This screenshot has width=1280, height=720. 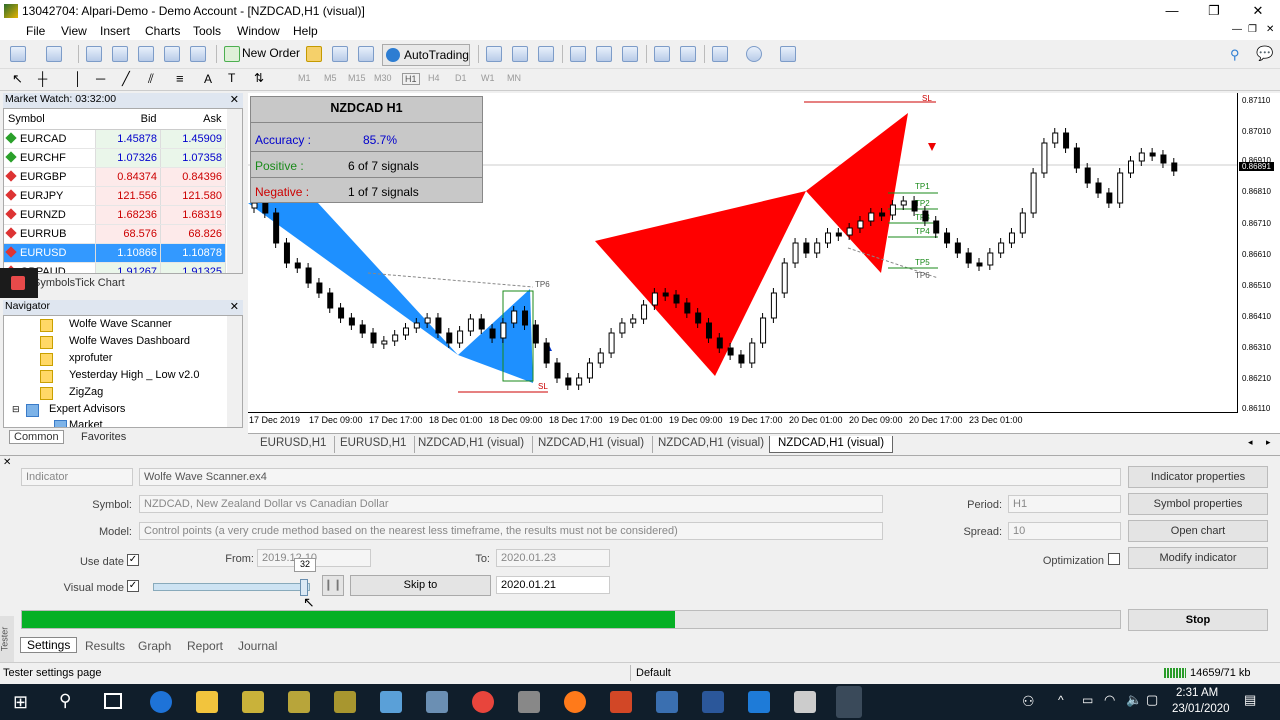 I want to click on table-row: EURUSD 1.10866 1.10878, so click(x=115, y=253).